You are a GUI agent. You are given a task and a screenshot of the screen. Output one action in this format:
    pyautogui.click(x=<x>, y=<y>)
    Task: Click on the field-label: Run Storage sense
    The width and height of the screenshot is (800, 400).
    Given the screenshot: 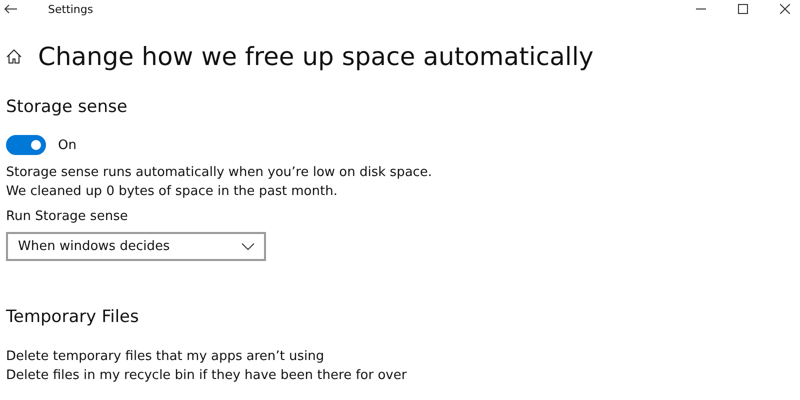 What is the action you would take?
    pyautogui.click(x=67, y=217)
    